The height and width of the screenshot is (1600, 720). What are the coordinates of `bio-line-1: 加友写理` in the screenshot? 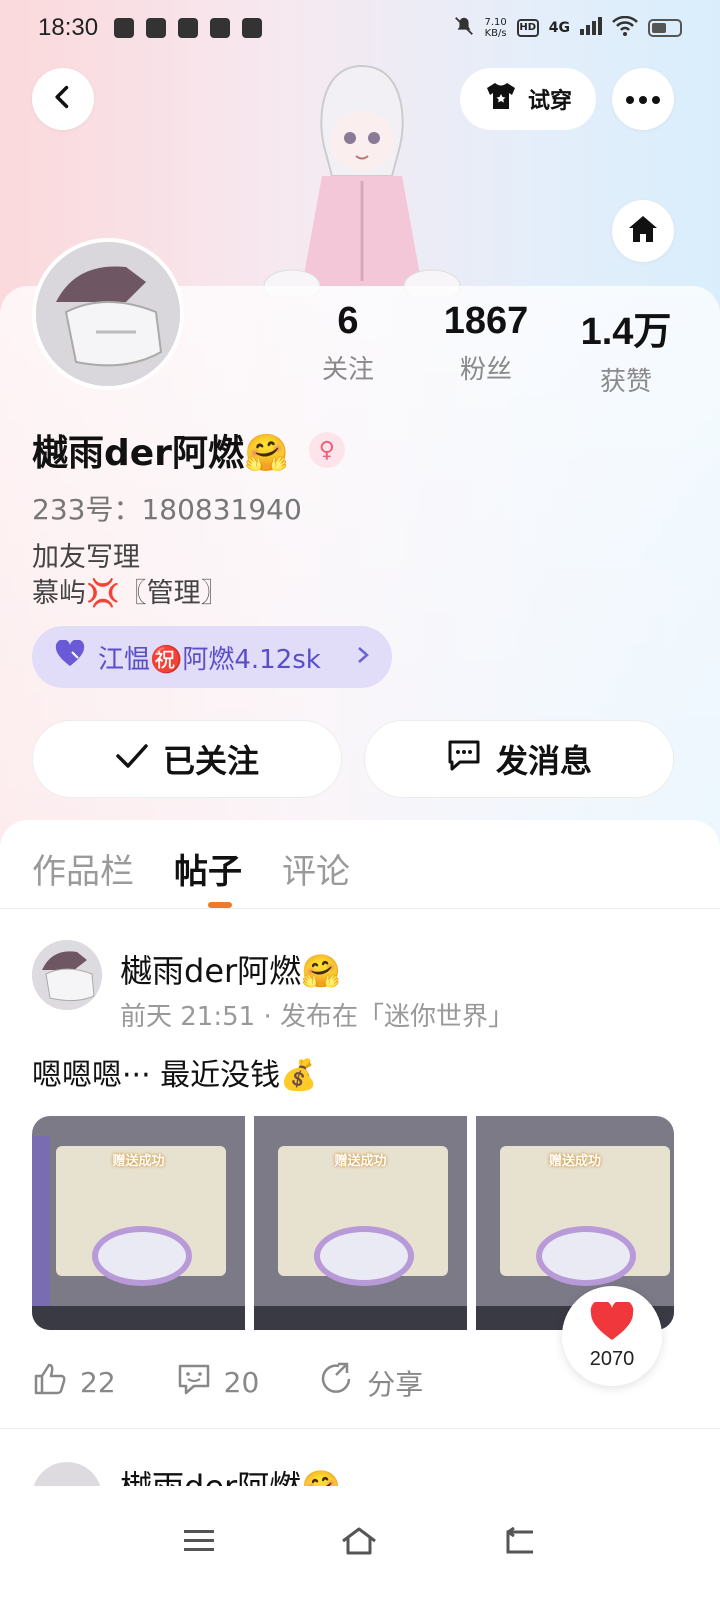 It's located at (86, 557).